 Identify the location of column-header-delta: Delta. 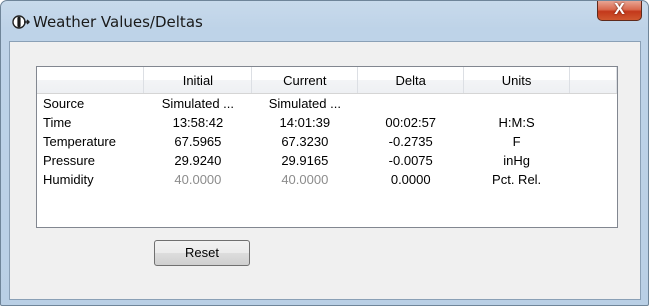
(411, 80).